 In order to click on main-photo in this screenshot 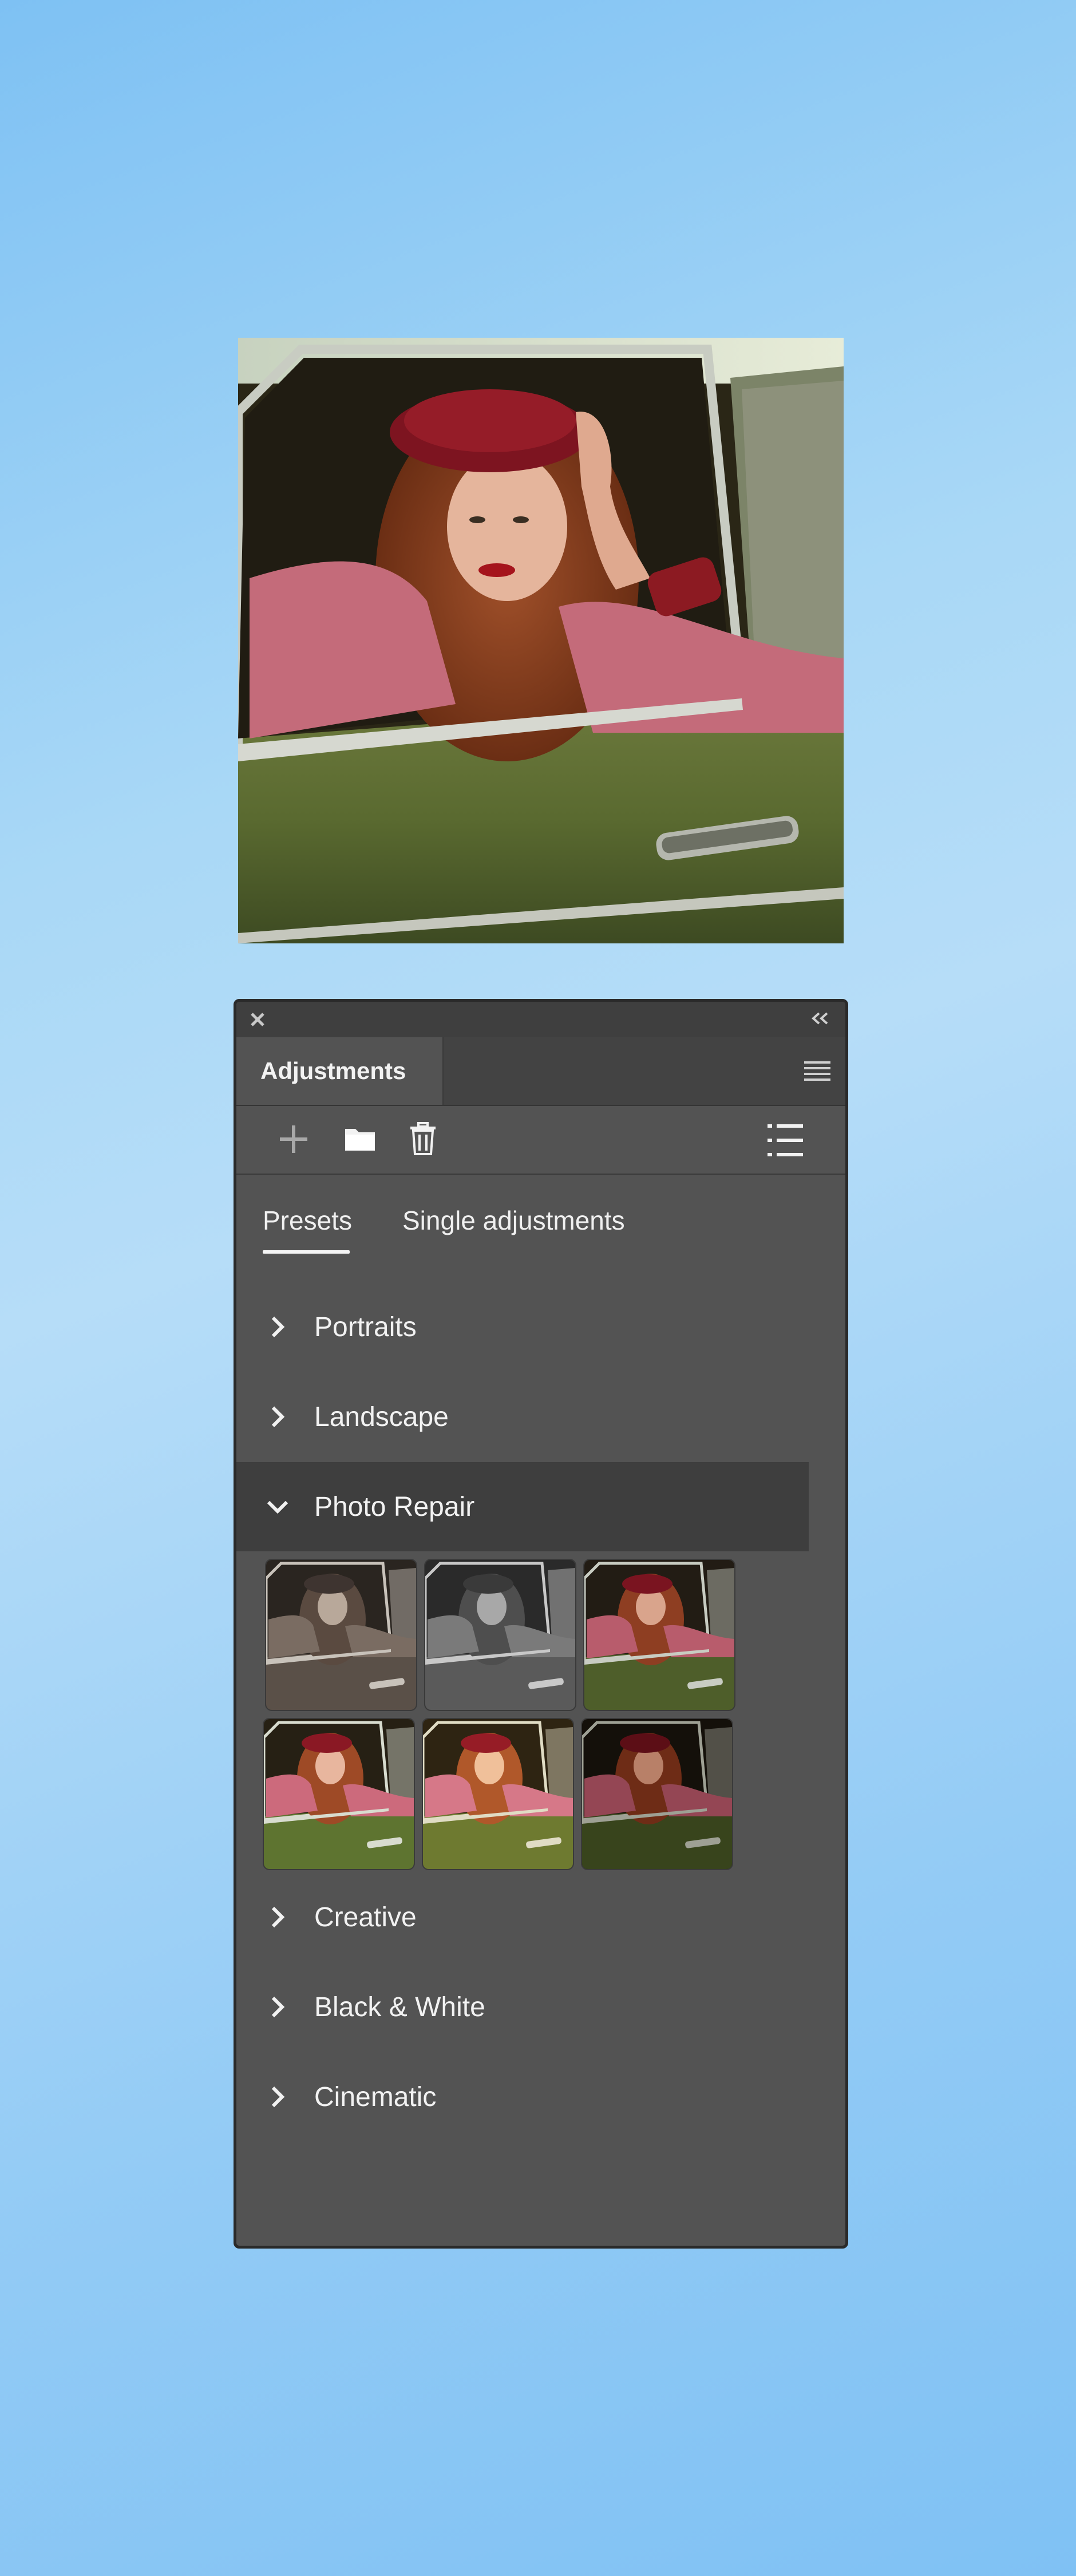, I will do `click(541, 640)`.